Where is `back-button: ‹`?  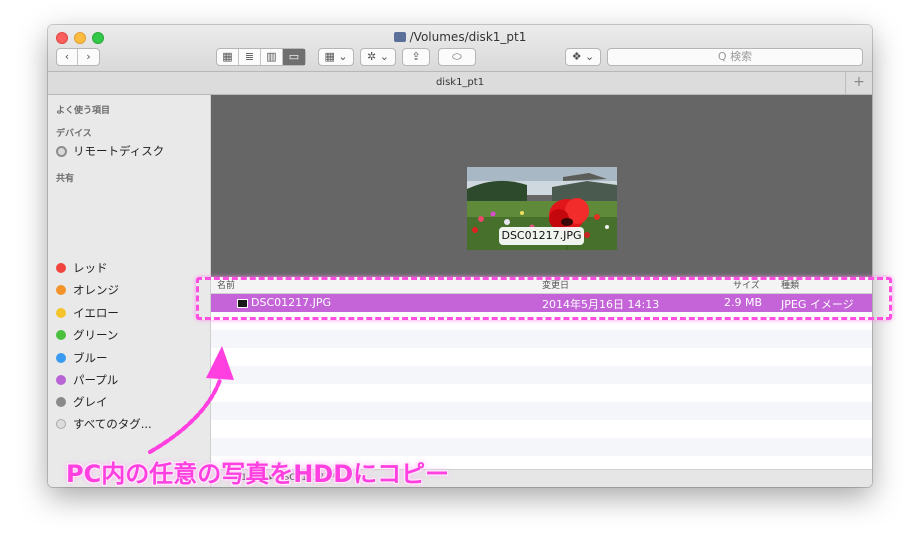
back-button: ‹ is located at coordinates (67, 57).